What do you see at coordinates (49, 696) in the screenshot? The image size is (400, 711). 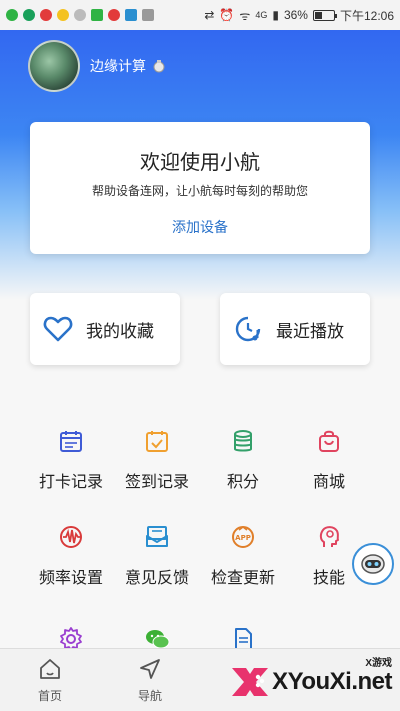 I see `nav-home-label: 首页` at bounding box center [49, 696].